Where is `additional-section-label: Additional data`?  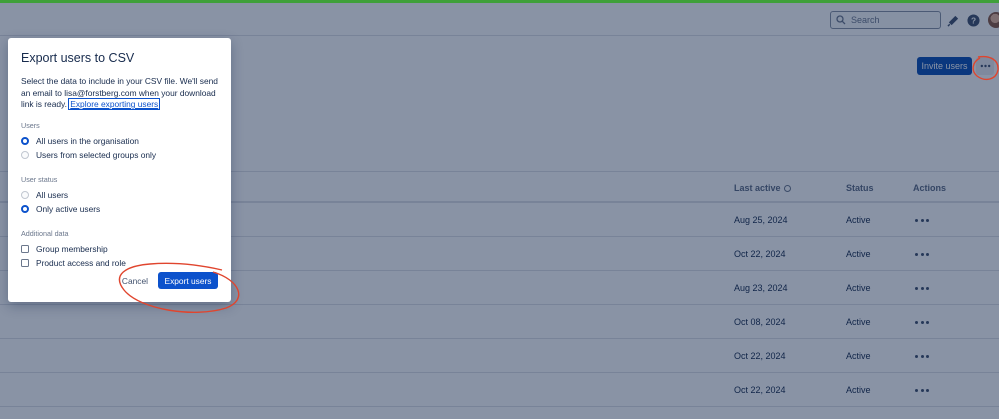
additional-section-label: Additional data is located at coordinates (45, 233).